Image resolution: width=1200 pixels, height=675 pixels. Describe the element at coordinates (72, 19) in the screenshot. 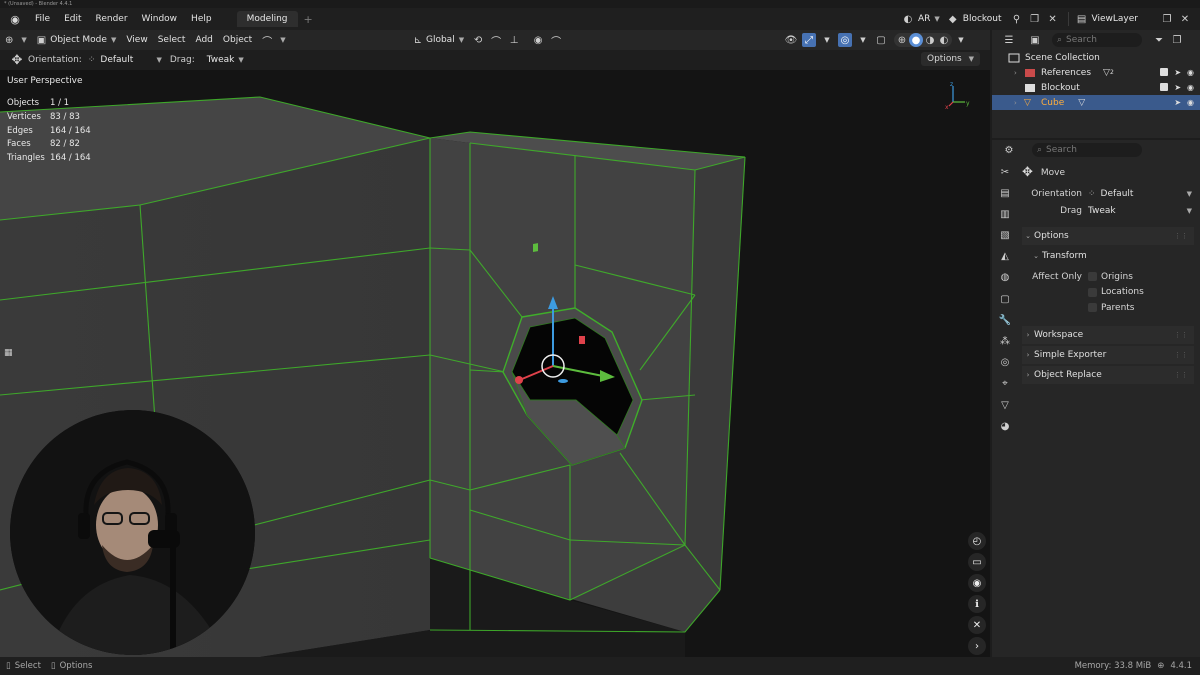

I see `menu-edit: Edit` at that location.